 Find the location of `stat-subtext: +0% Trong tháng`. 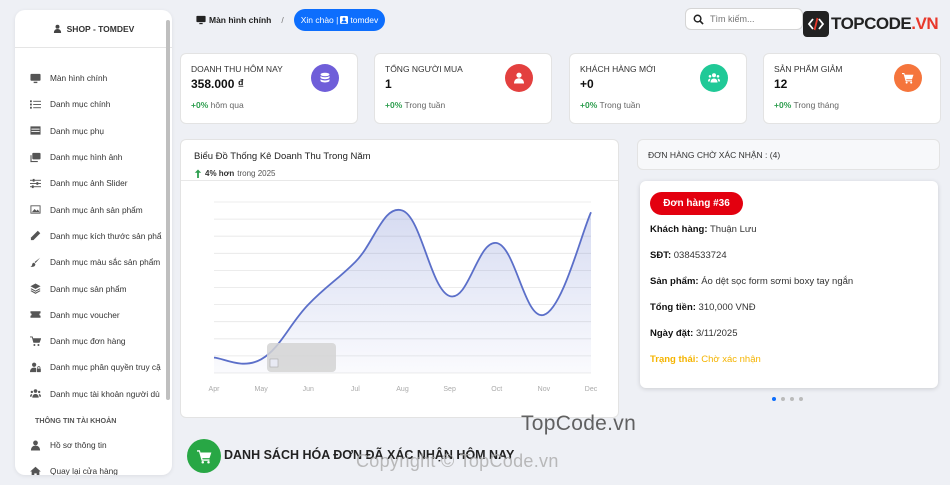

stat-subtext: +0% Trong tháng is located at coordinates (852, 105).